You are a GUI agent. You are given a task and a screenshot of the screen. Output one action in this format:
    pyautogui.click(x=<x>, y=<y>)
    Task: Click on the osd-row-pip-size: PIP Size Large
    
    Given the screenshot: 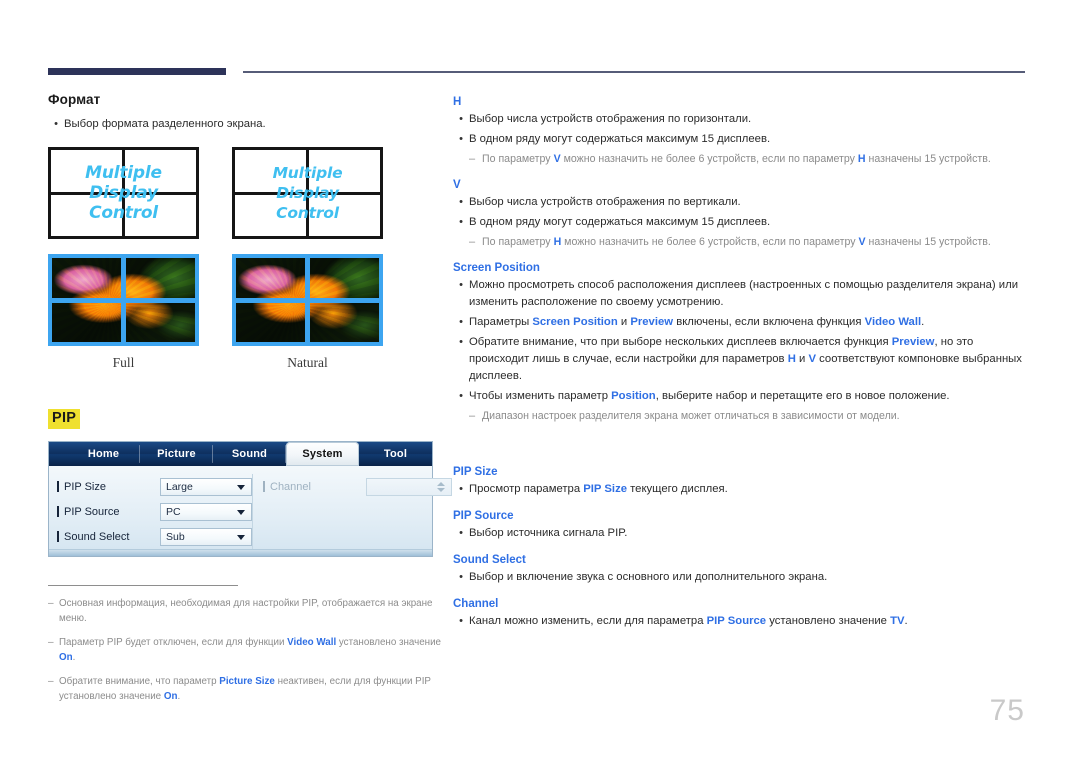 What is the action you would take?
    pyautogui.click(x=154, y=486)
    